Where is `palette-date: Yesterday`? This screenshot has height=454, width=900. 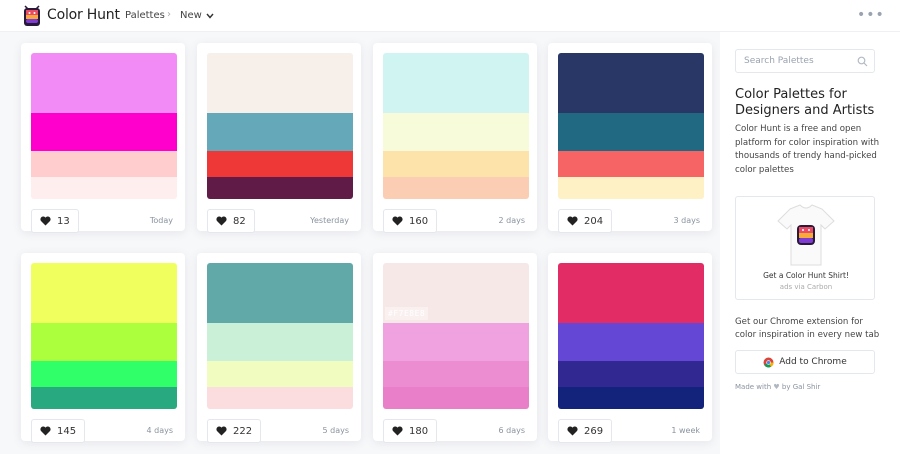 palette-date: Yesterday is located at coordinates (329, 220).